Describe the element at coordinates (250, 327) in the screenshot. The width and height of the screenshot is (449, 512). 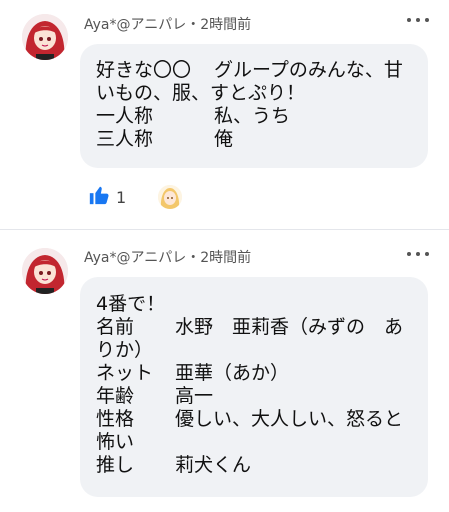
I see `comment-line: 名前 水野 亜莉香（みずの あ` at that location.